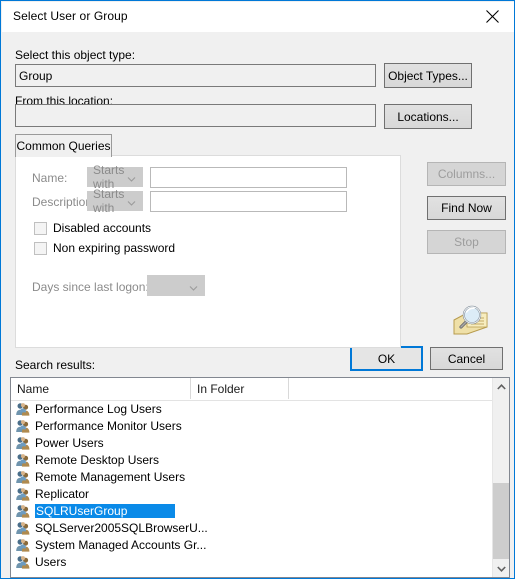  What do you see at coordinates (62, 493) in the screenshot?
I see `row-name: Replicator` at bounding box center [62, 493].